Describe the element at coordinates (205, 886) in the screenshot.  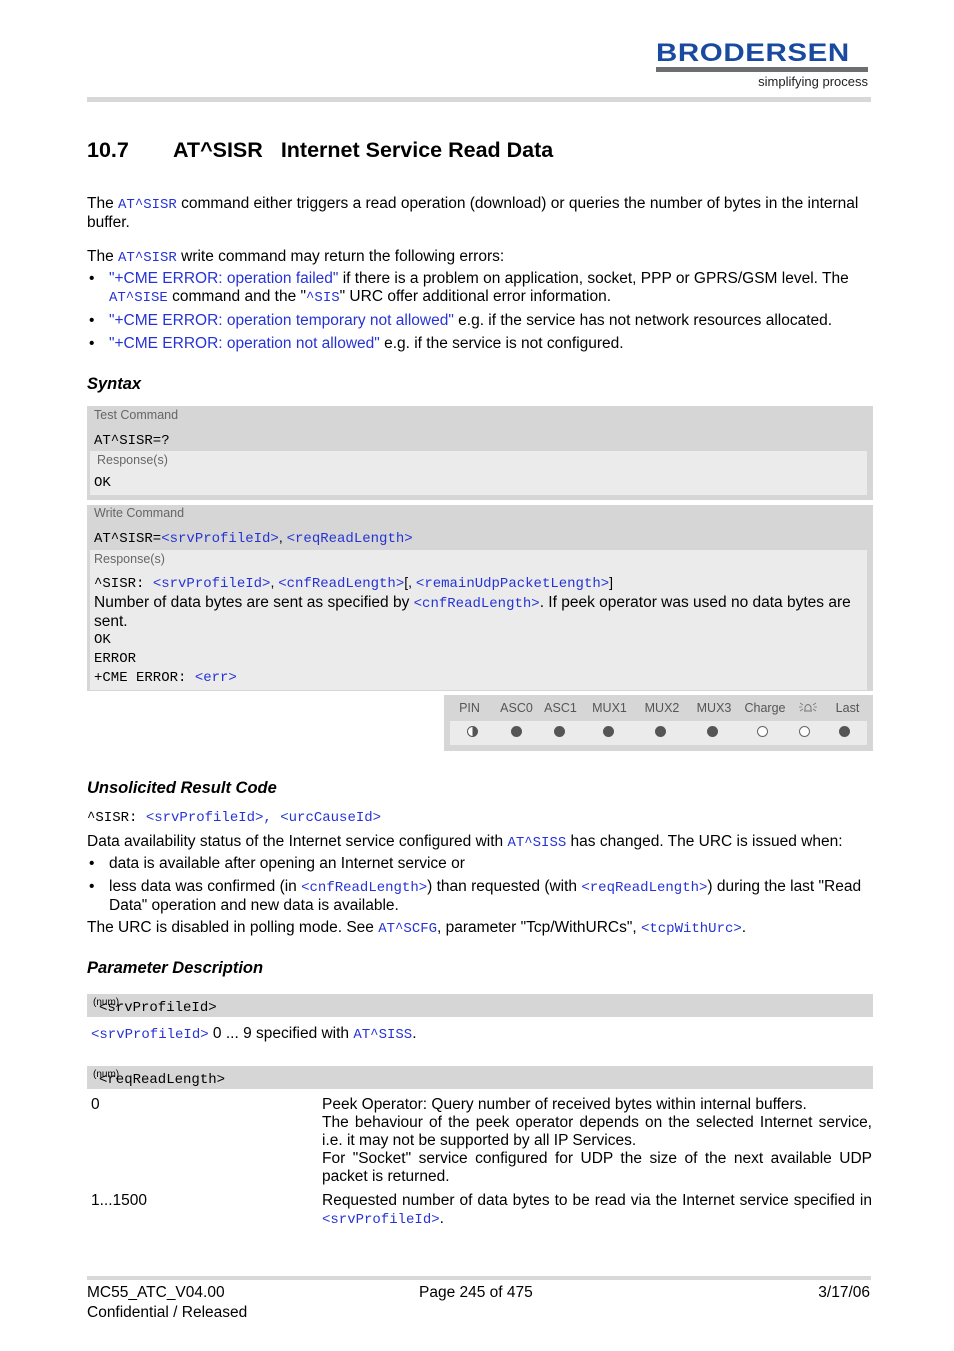
I see `text: less data was confirmed (in` at that location.